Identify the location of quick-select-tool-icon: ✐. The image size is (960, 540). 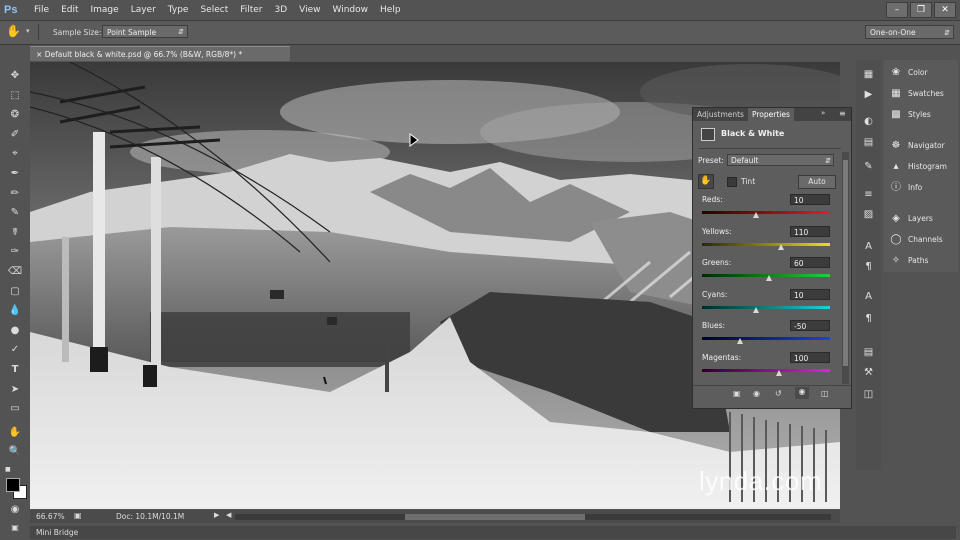
(15, 135).